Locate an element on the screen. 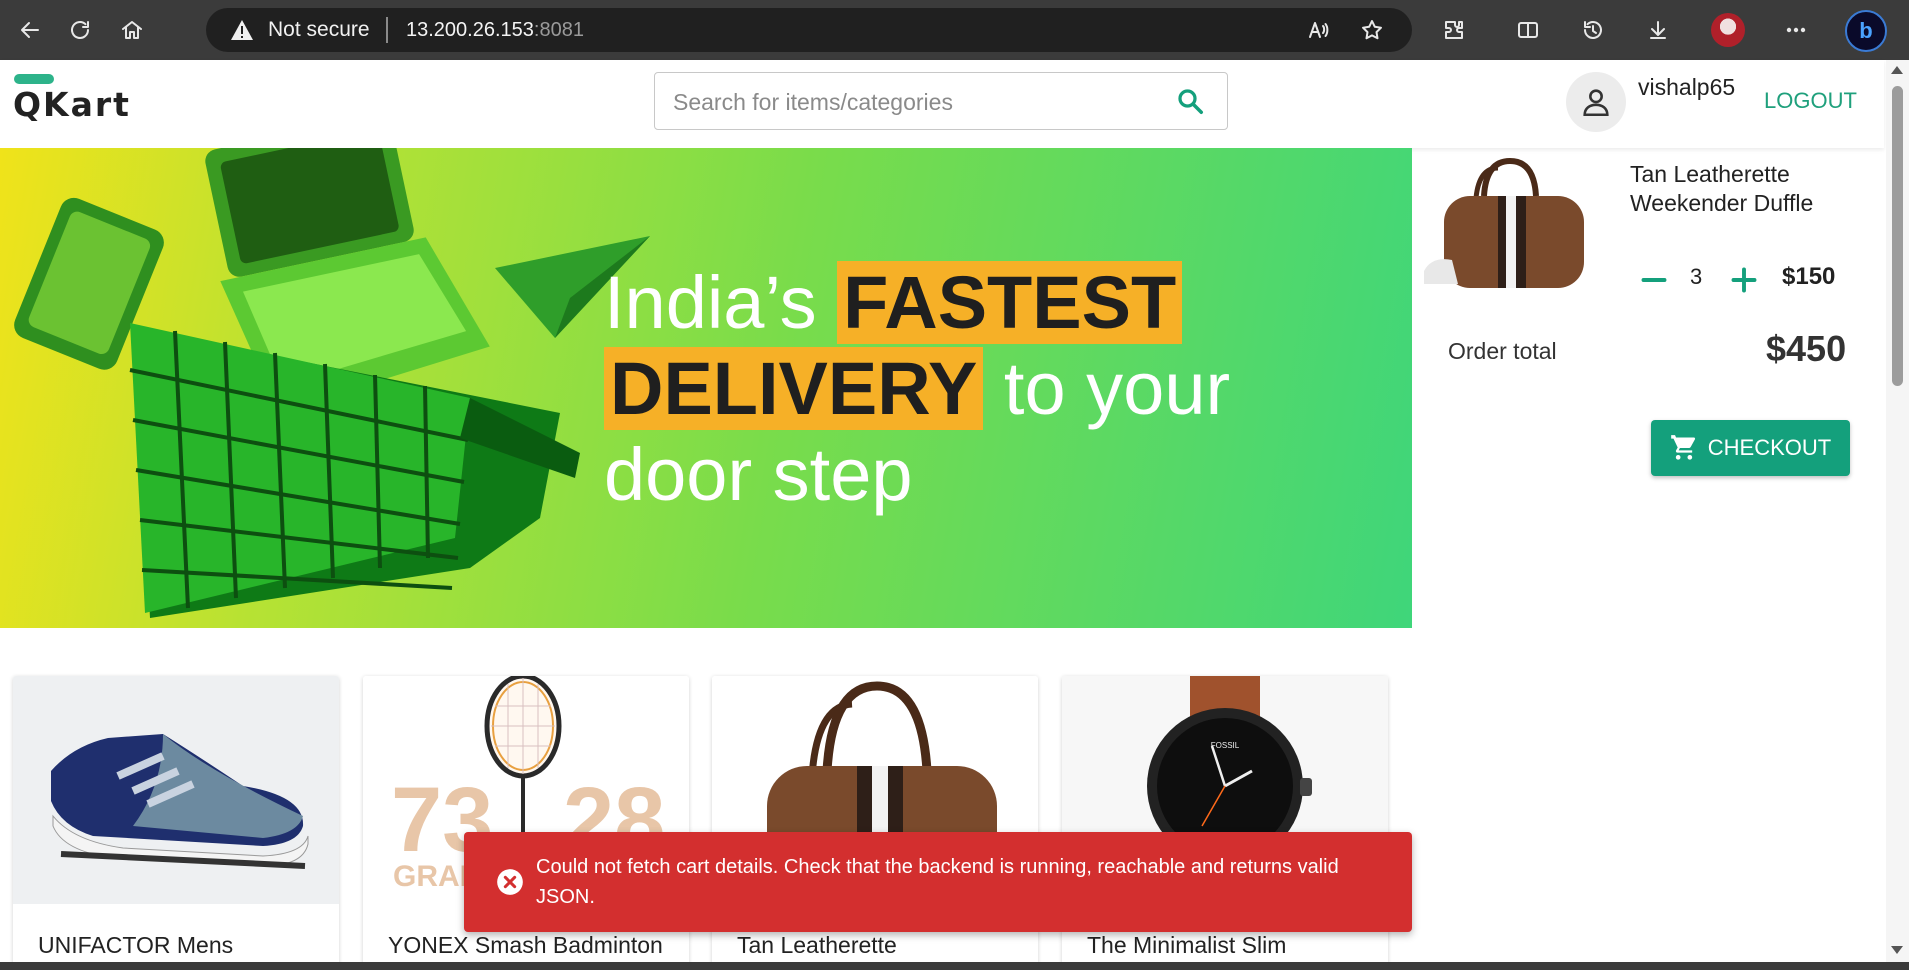  search-icon is located at coordinates (1190, 101).